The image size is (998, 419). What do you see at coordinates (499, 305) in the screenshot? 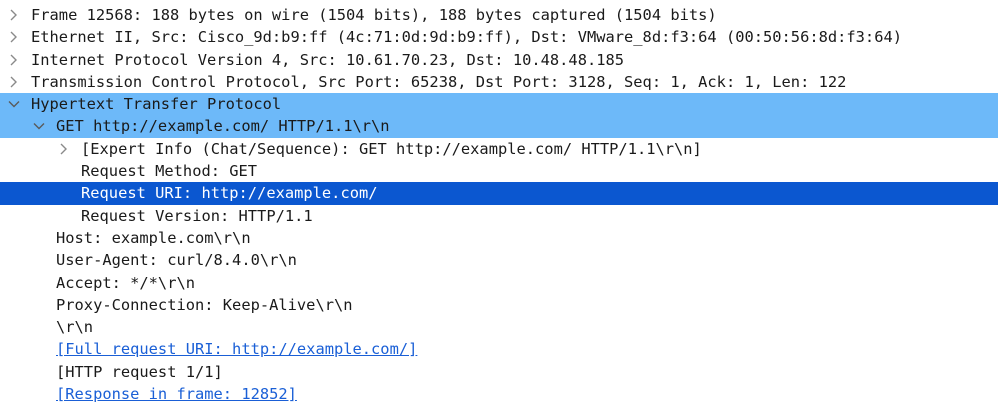
I see `tree-item-proxy-connection: Proxy-Connection: Keep-Alive\r\n` at bounding box center [499, 305].